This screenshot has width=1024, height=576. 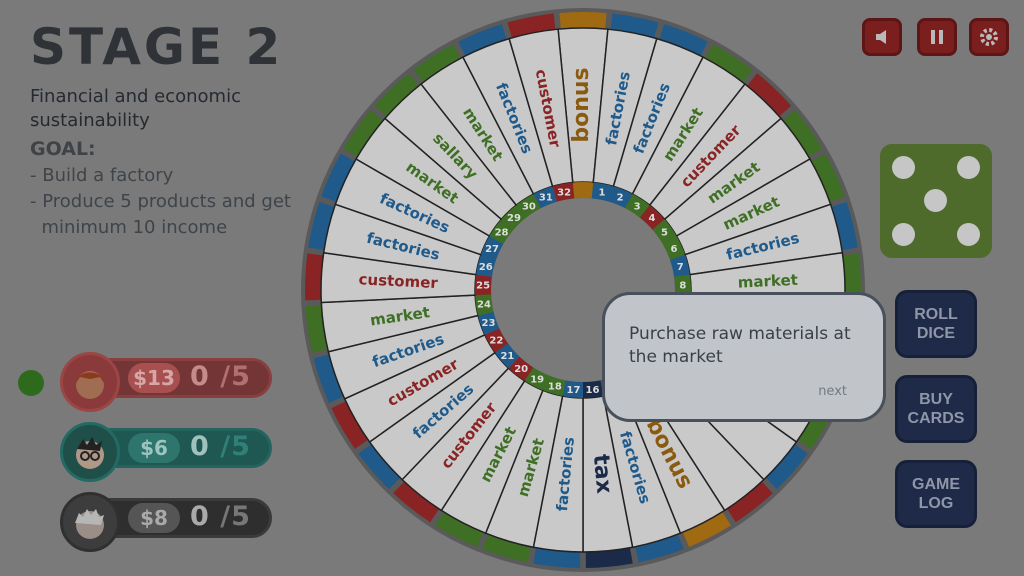 I want to click on space-number-band, so click(x=583, y=190).